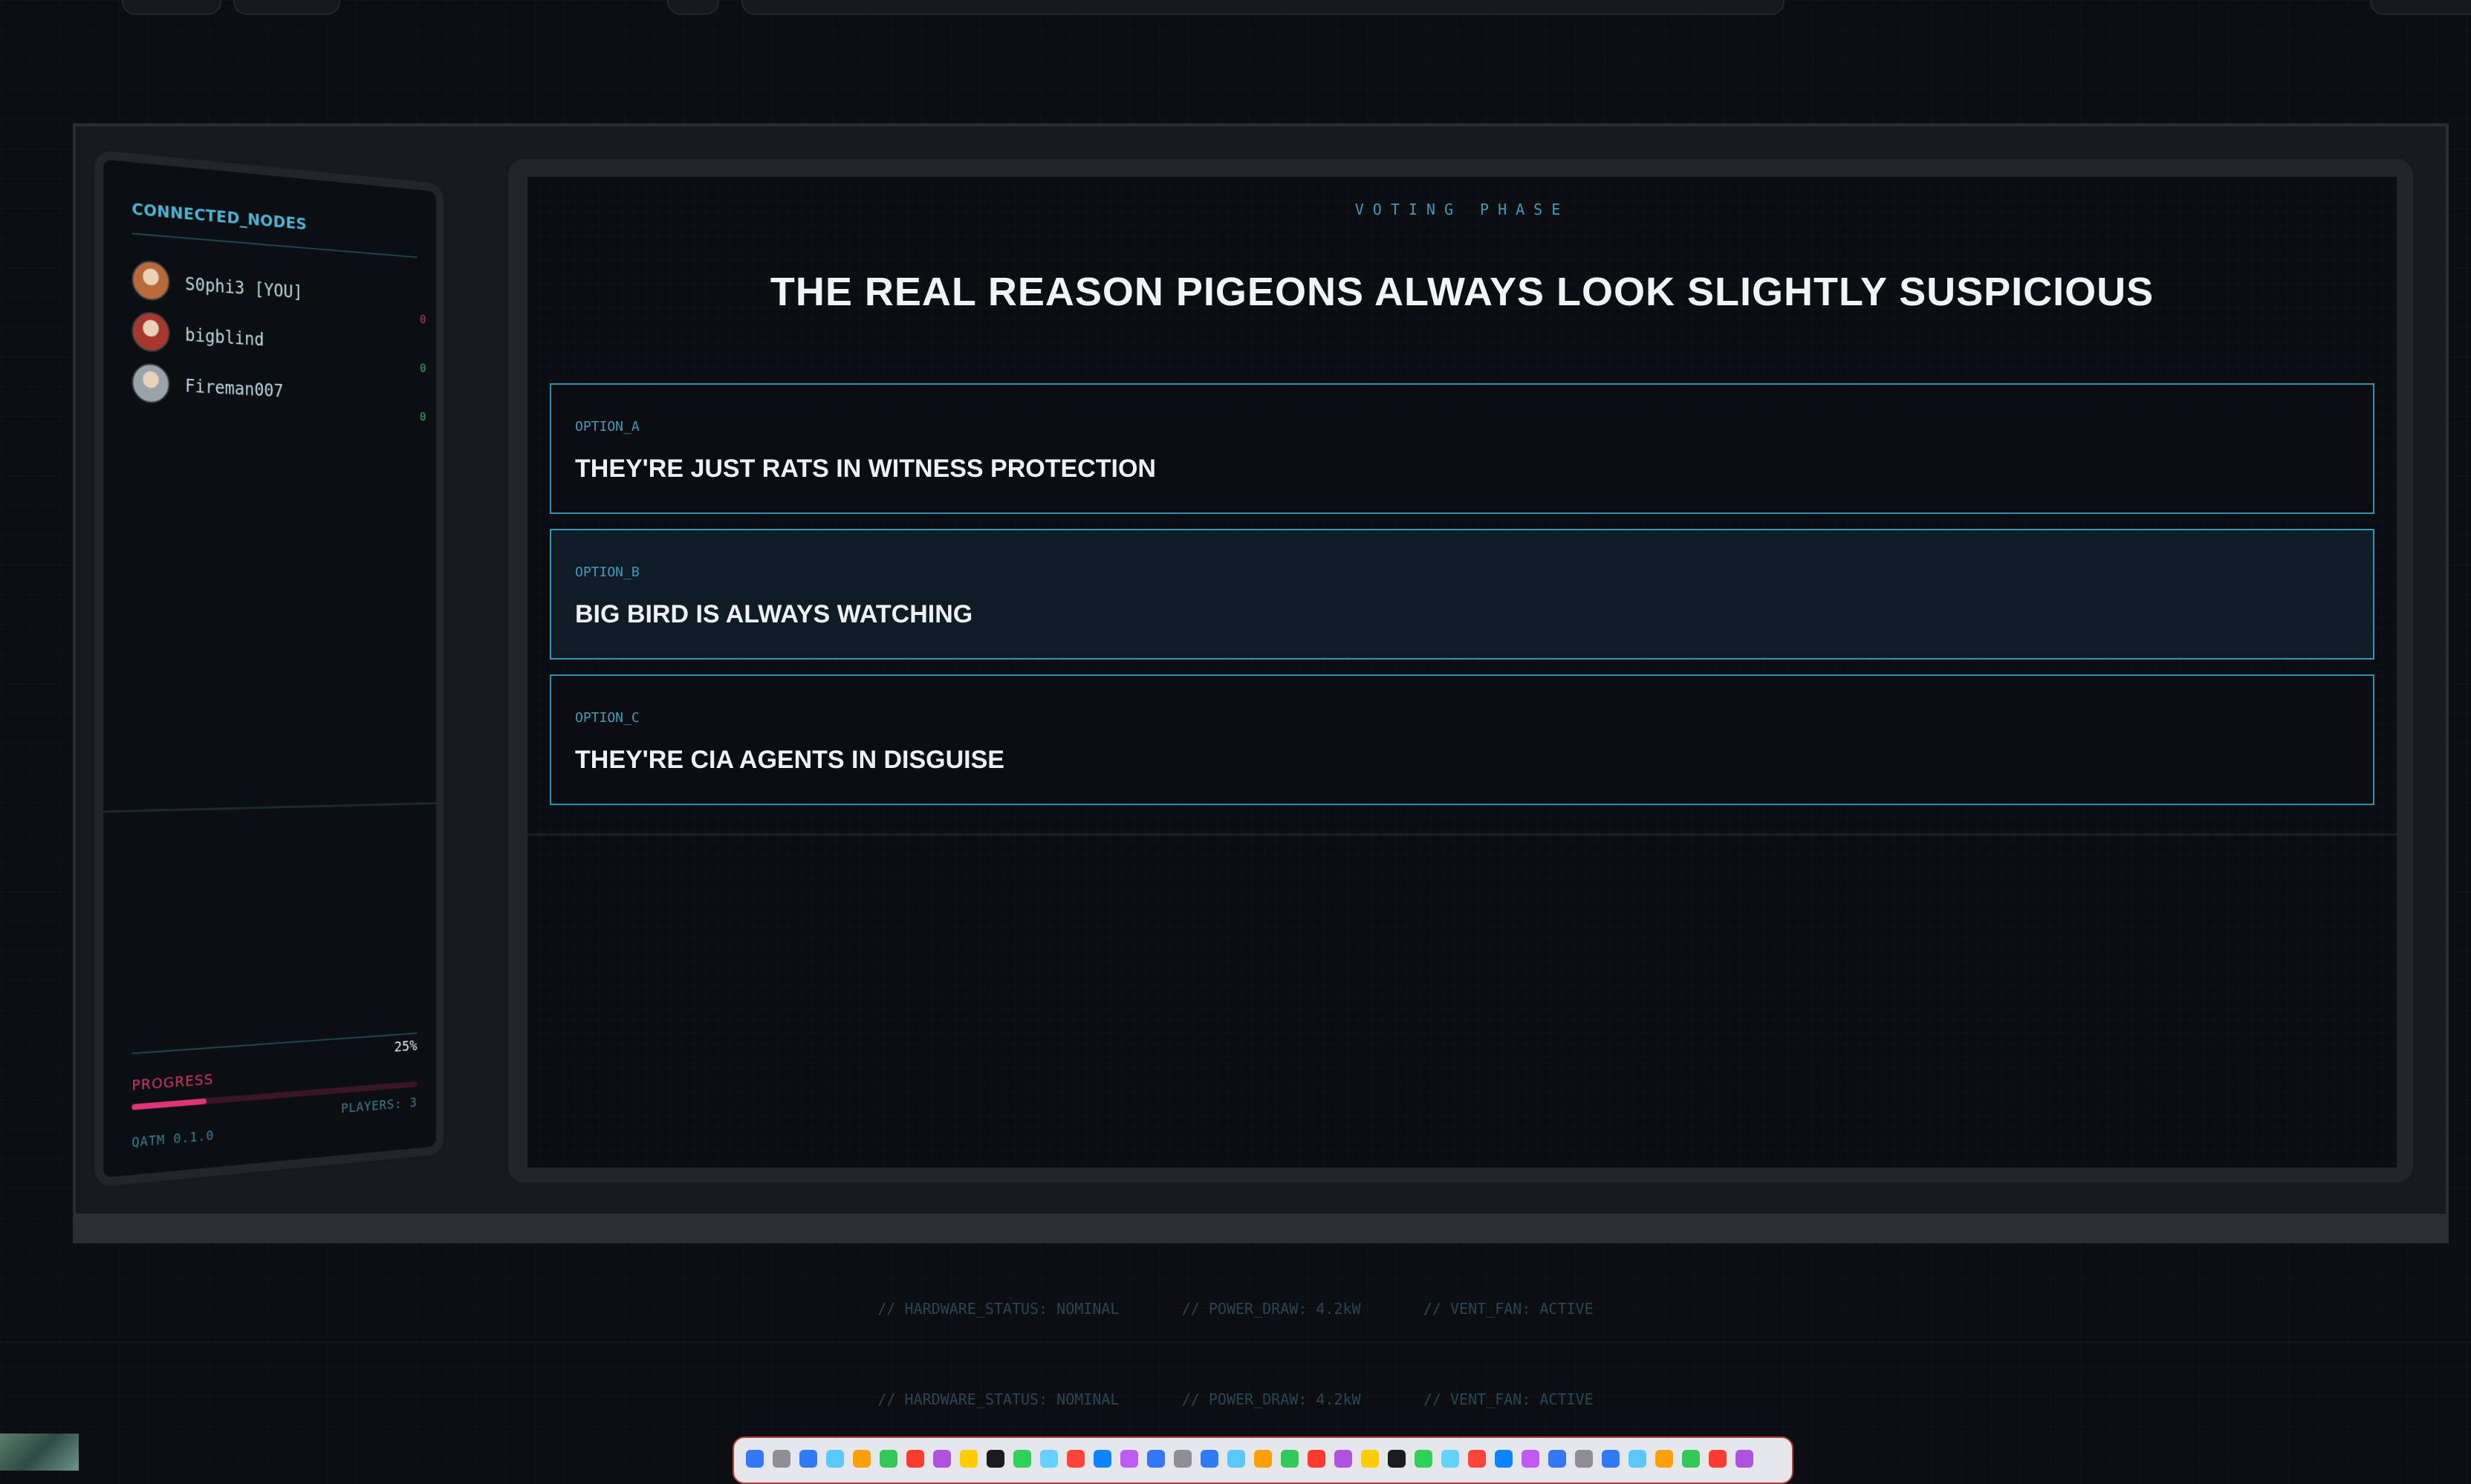 Image resolution: width=2471 pixels, height=1484 pixels. Describe the element at coordinates (1263, 8) in the screenshot. I see `browser-address-bar` at that location.